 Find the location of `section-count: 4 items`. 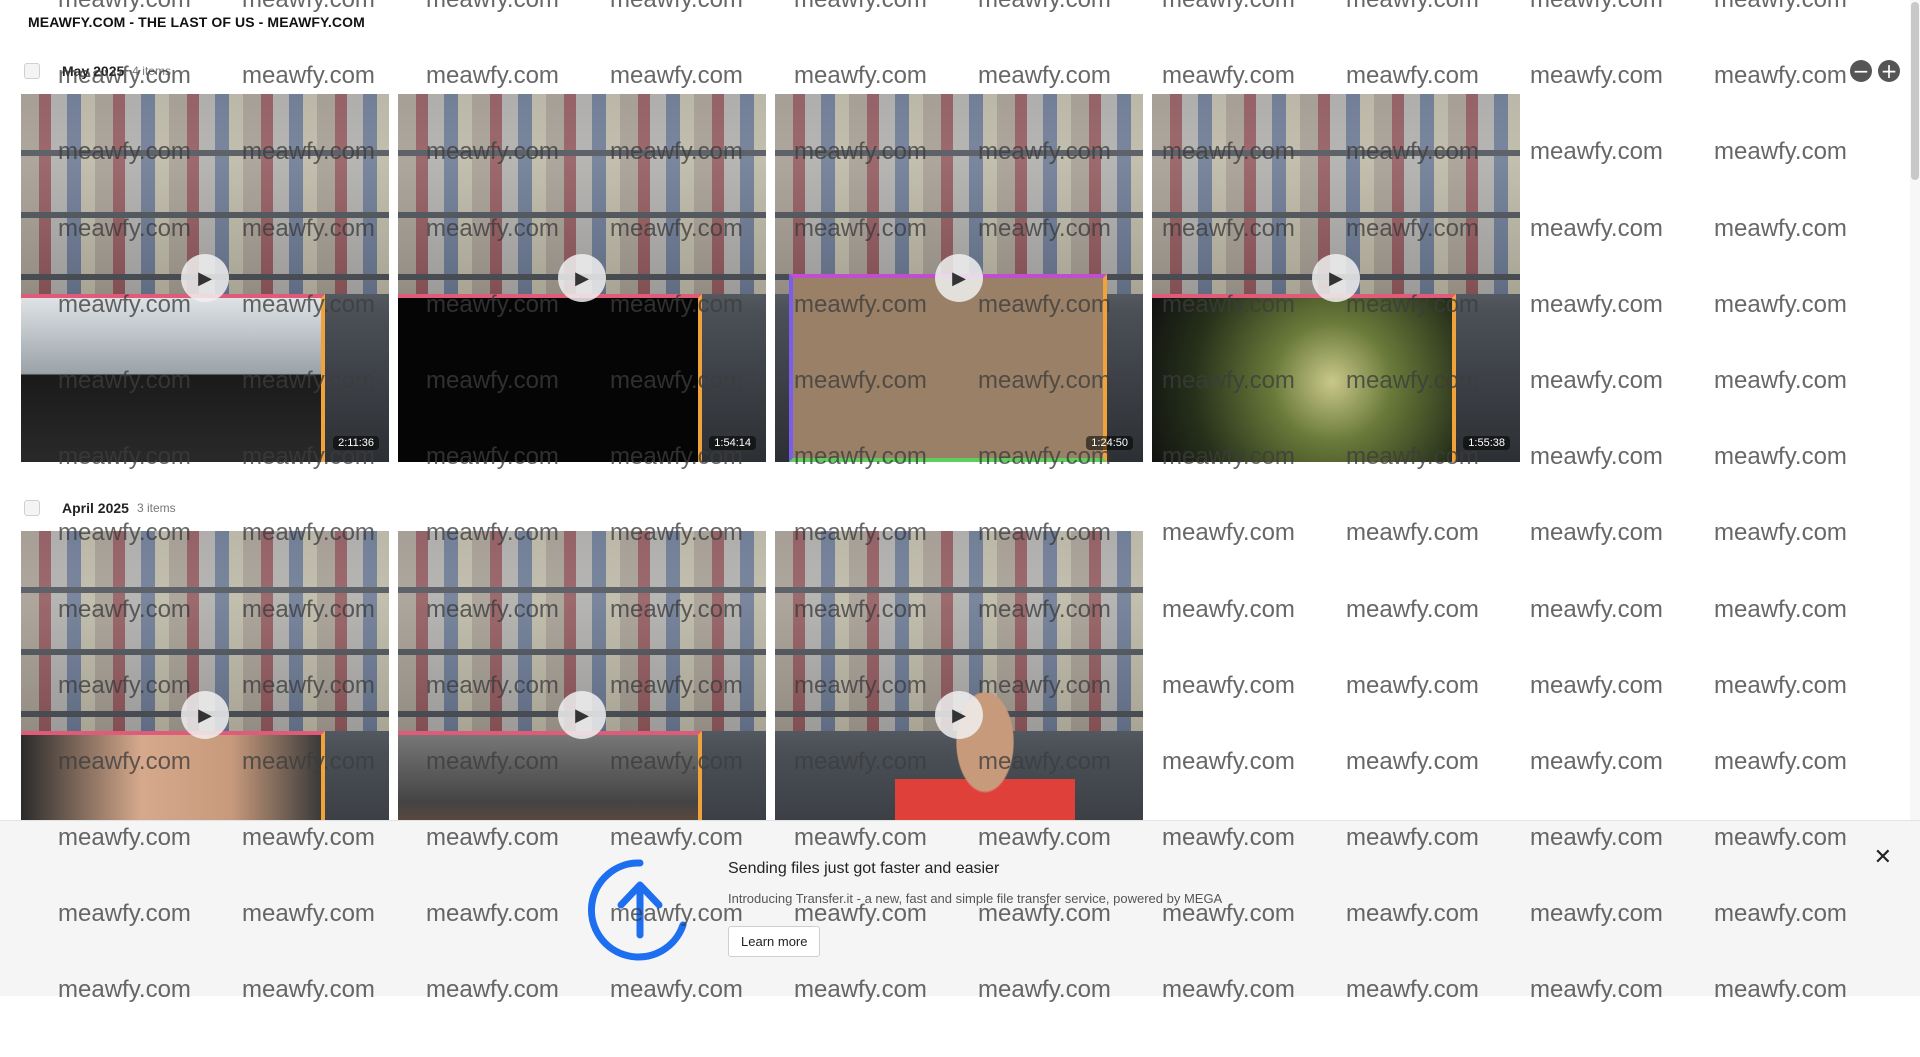

section-count: 4 items is located at coordinates (151, 71).